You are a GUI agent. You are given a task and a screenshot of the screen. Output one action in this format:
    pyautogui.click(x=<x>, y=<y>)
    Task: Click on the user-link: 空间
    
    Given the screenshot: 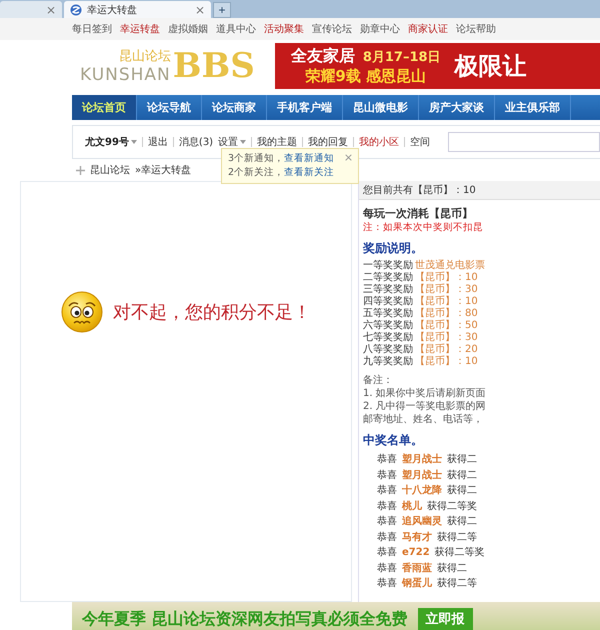 What is the action you would take?
    pyautogui.click(x=420, y=142)
    